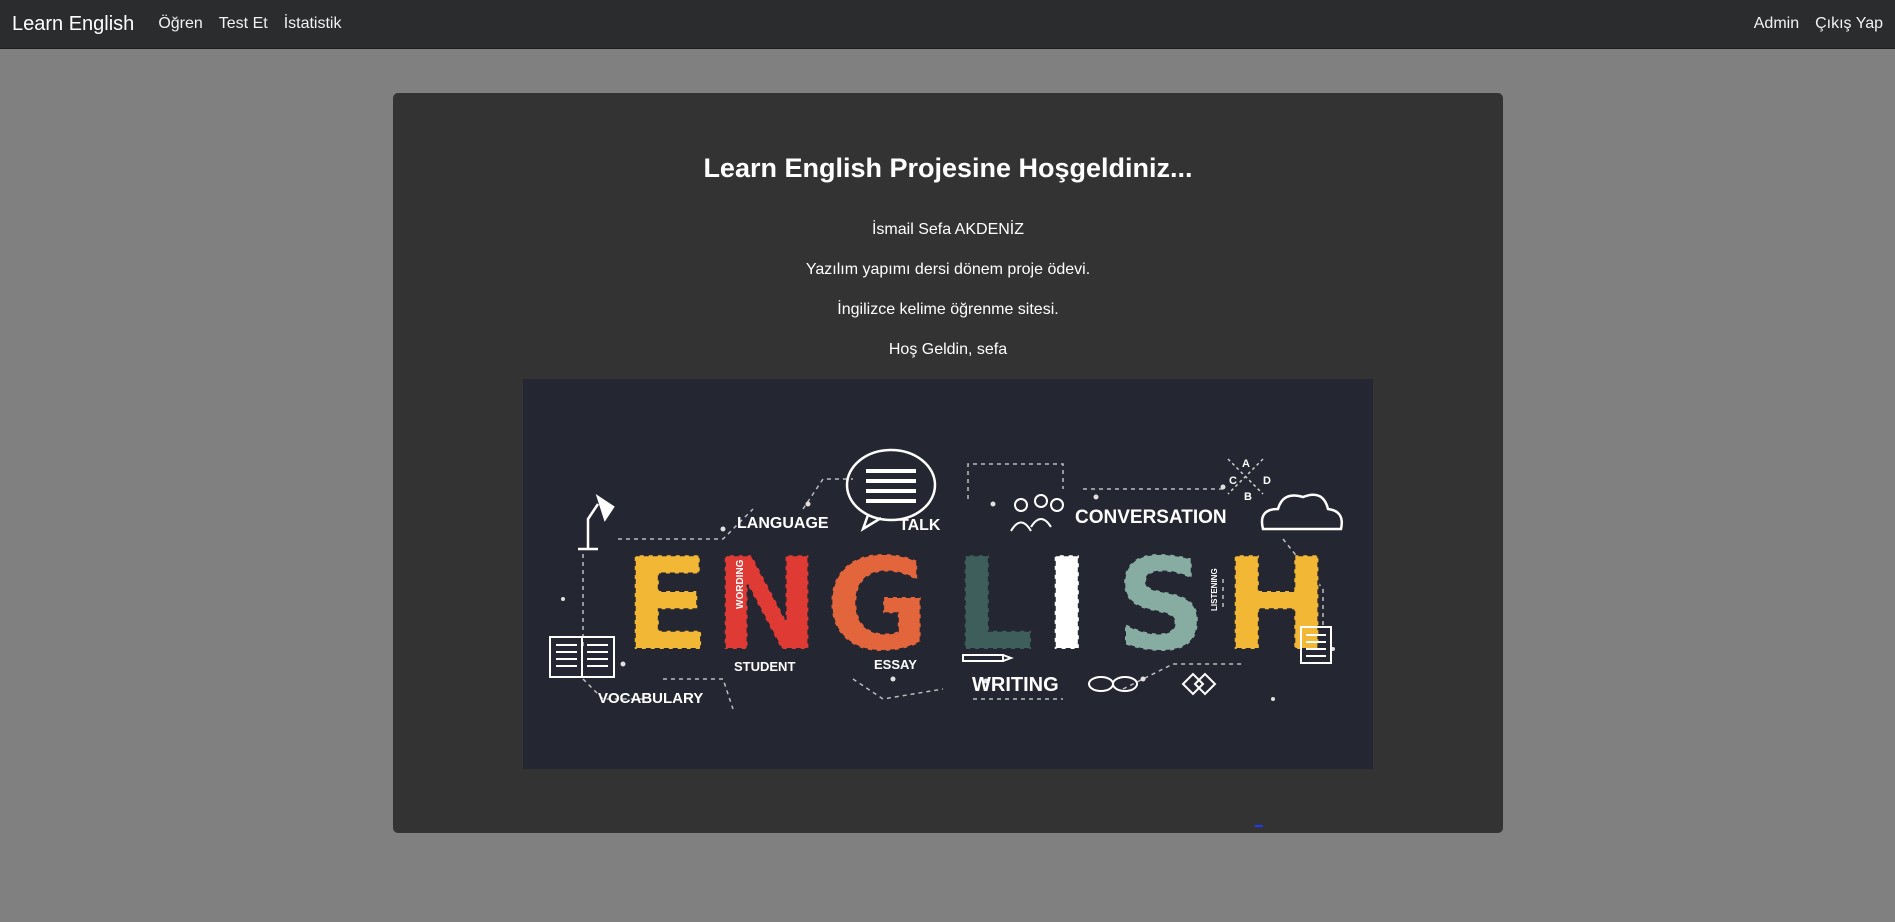 This screenshot has width=1895, height=922. What do you see at coordinates (1849, 24) in the screenshot?
I see `nav-link-logout: Çıkış Yap` at bounding box center [1849, 24].